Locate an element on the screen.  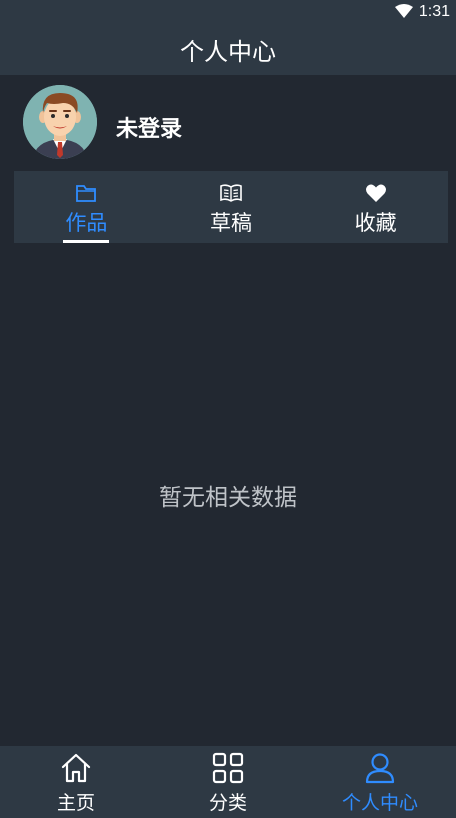
user-icon is located at coordinates (380, 768).